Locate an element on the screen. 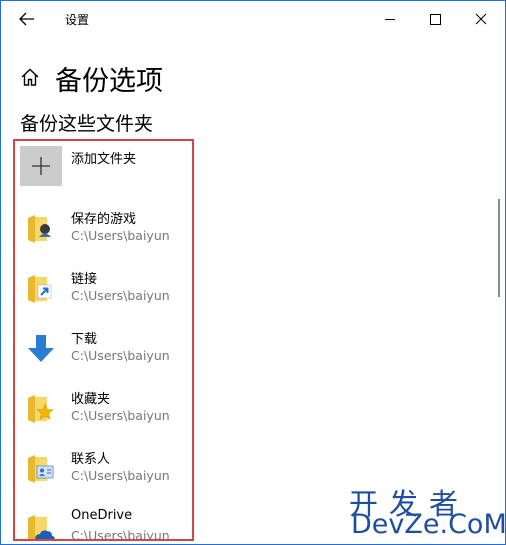  back-arrow-icon is located at coordinates (26, 19).